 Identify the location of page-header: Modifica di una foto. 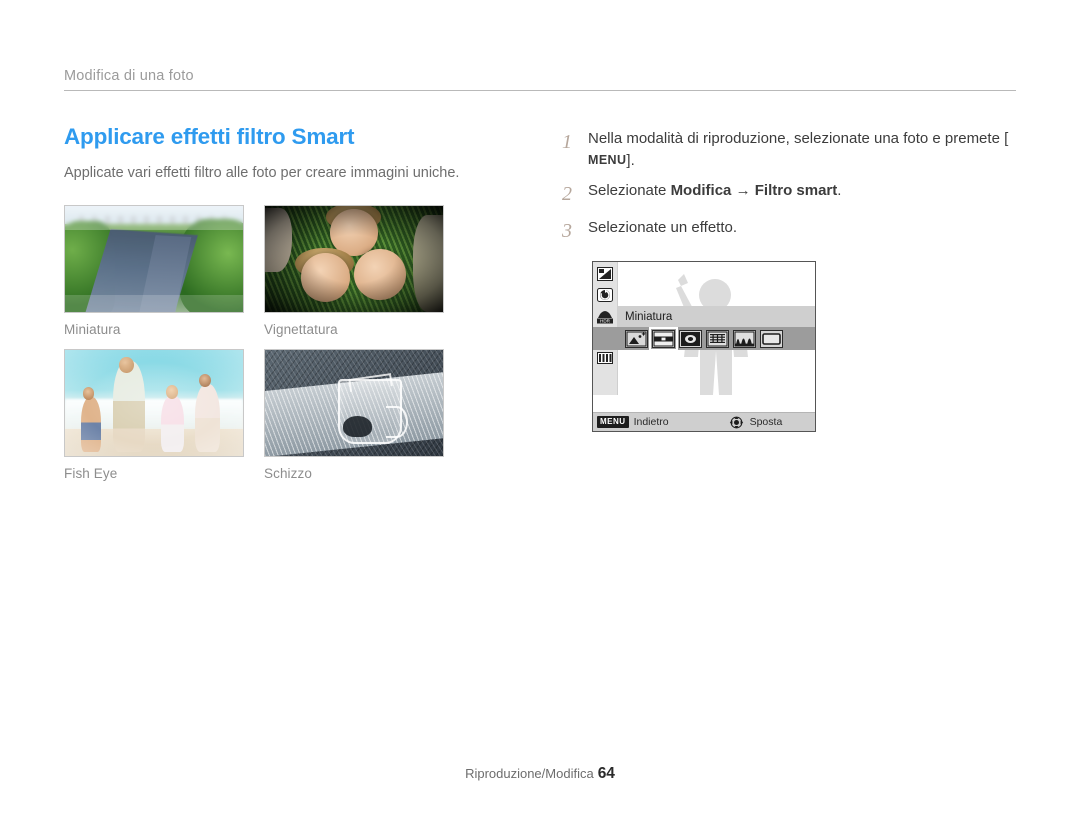
(540, 79).